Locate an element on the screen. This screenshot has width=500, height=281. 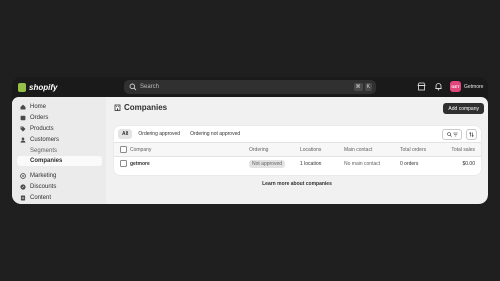
tab-ordering-not-approved: Ordering not approved is located at coordinates (215, 134).